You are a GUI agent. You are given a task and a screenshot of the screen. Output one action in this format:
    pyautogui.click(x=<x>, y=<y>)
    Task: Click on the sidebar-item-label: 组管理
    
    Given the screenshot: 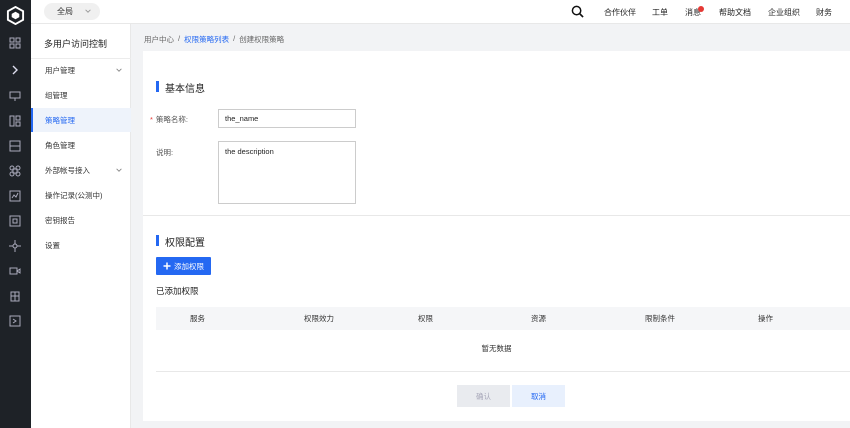 What is the action you would take?
    pyautogui.click(x=56, y=95)
    